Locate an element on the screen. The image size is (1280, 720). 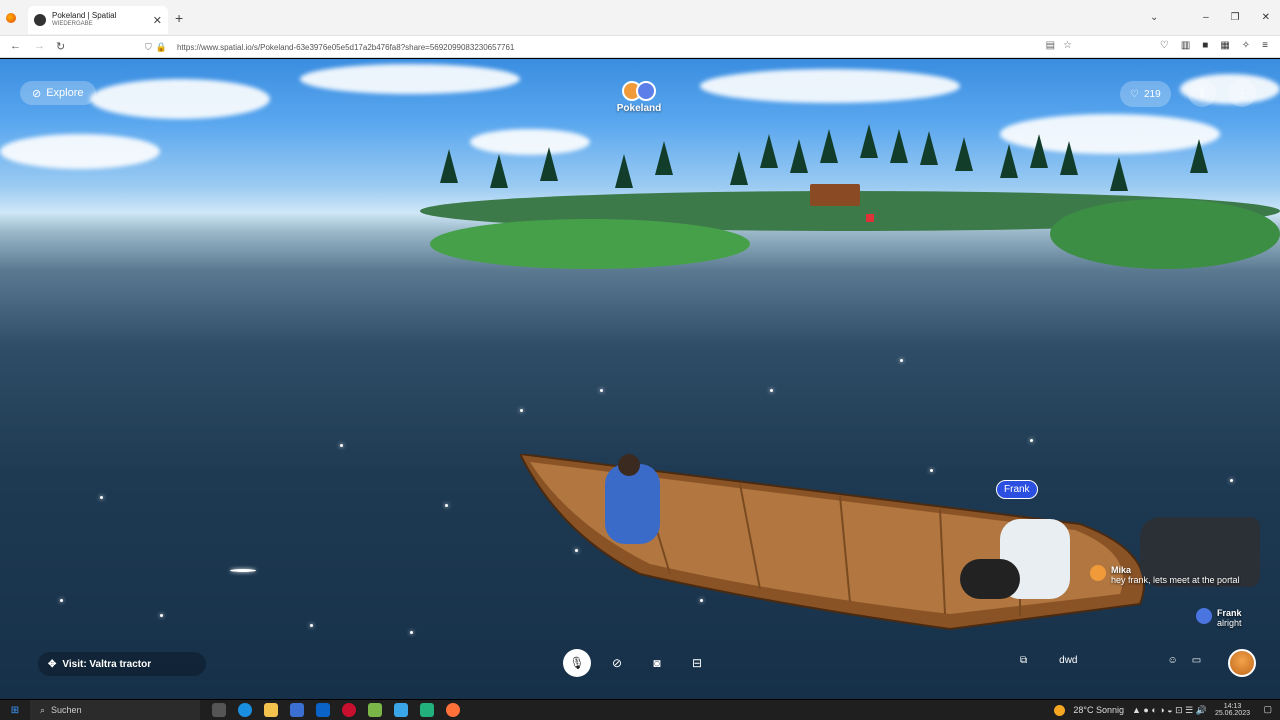
right-controls: ⧉ dwd ☺ ▭ is located at coordinates (1110, 660).